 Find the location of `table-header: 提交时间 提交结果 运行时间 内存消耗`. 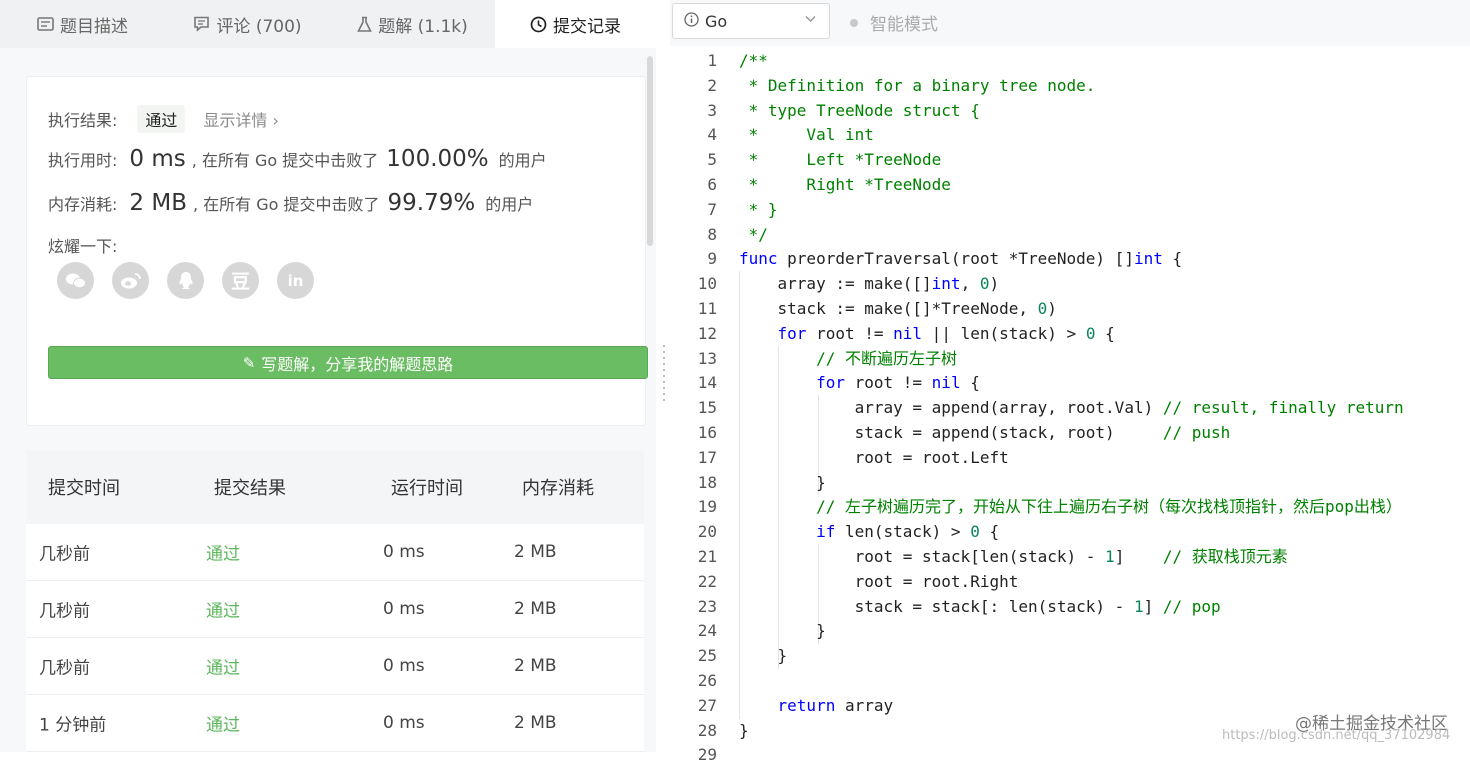

table-header: 提交时间 提交结果 运行时间 内存消耗 is located at coordinates (335, 487).